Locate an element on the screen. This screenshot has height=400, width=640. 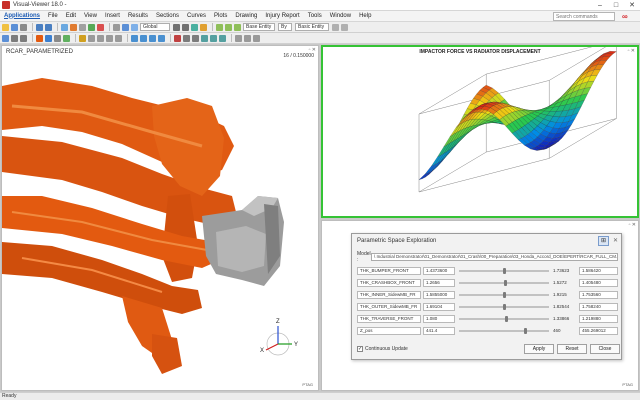
dialog-grid-icon: ⊞ is located at coordinates (603, 241).